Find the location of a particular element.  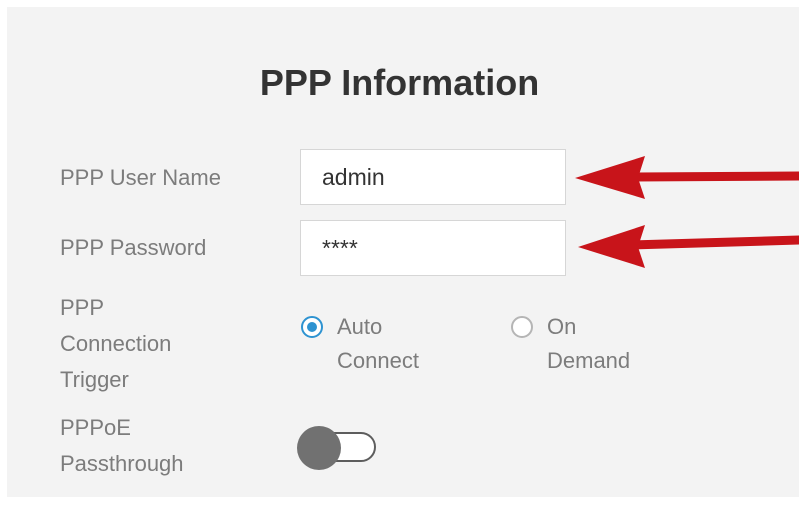

arrow-to-password-icon is located at coordinates (688, 246).